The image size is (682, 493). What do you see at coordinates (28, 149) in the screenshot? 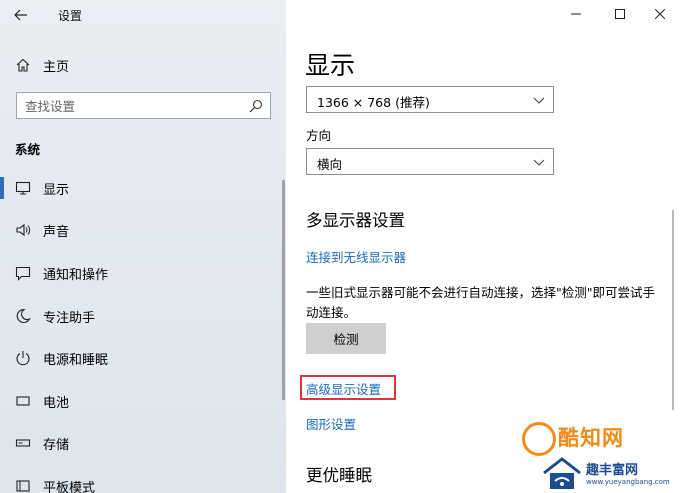
I see `section-label: 系统` at bounding box center [28, 149].